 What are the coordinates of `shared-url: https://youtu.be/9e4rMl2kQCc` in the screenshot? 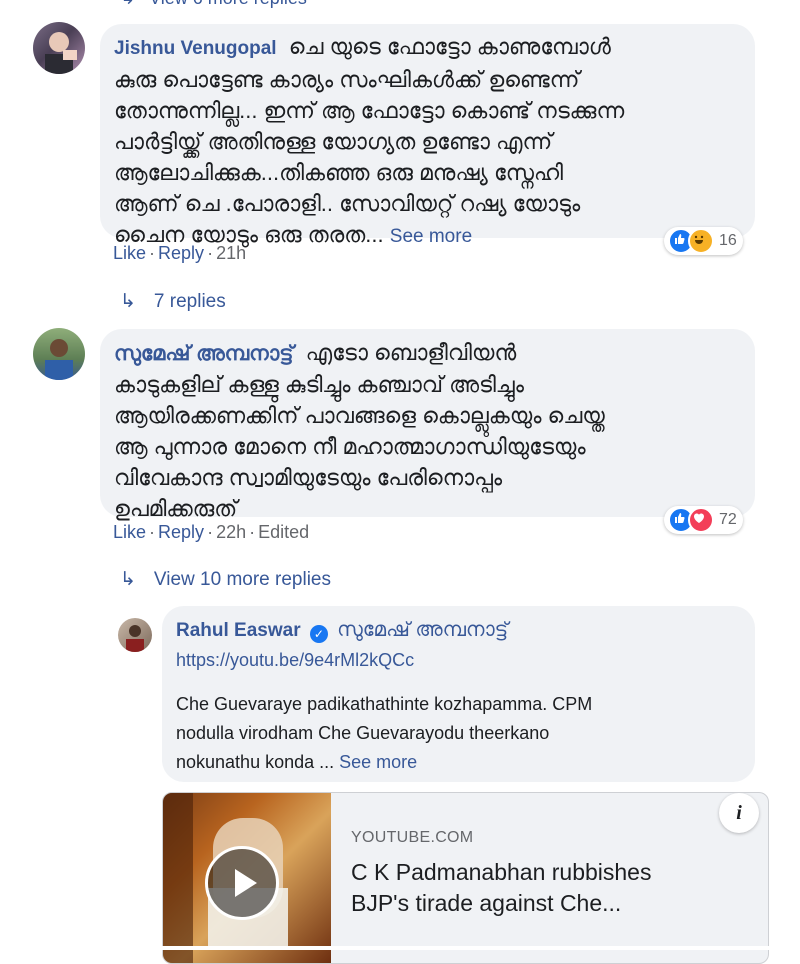 It's located at (295, 660).